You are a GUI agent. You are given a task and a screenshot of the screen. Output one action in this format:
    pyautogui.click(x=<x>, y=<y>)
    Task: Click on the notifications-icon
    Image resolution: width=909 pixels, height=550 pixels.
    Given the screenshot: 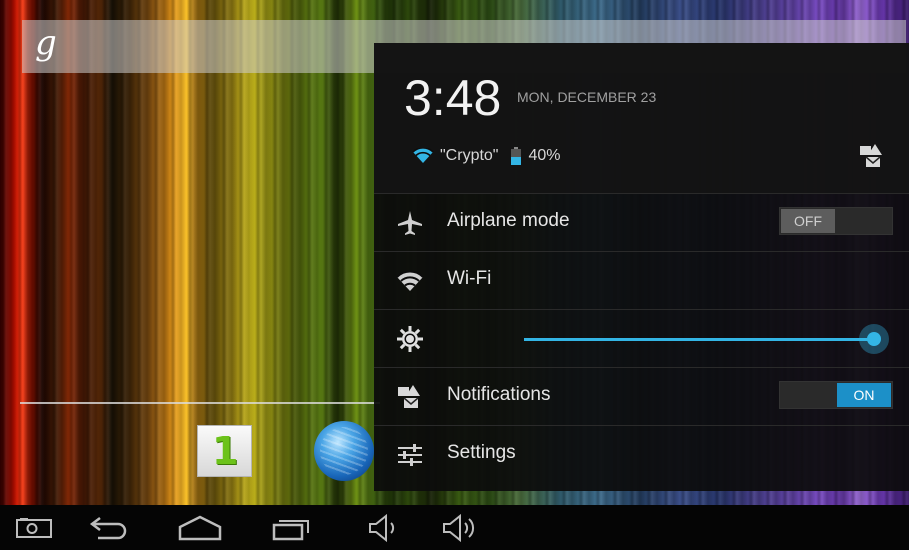 What is the action you would take?
    pyautogui.click(x=409, y=396)
    